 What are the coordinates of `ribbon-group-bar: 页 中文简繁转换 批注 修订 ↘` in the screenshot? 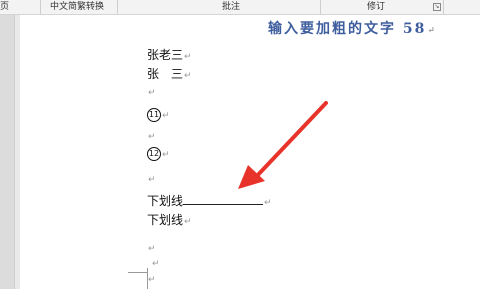 It's located at (240, 7).